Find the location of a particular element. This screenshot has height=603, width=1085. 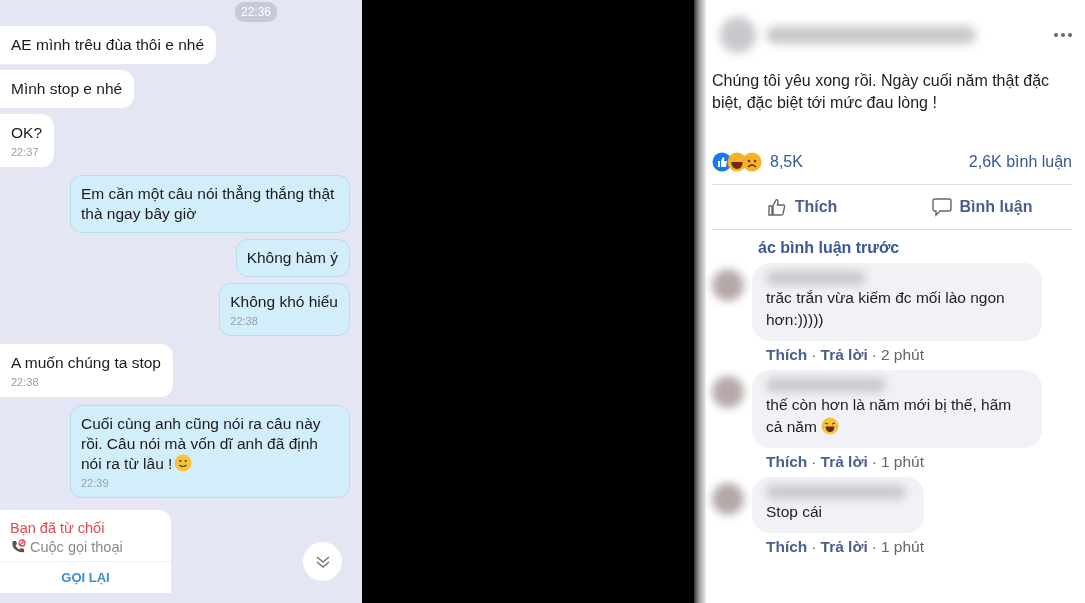

speech-bubble-icon is located at coordinates (941, 207).